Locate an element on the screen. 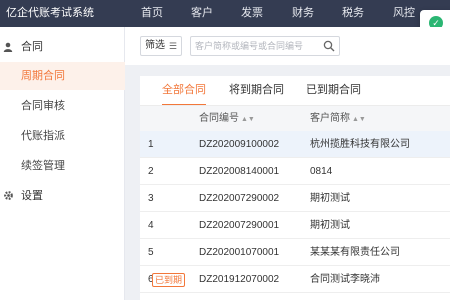  filter-bar: 筛选 ☰ is located at coordinates (287, 46).